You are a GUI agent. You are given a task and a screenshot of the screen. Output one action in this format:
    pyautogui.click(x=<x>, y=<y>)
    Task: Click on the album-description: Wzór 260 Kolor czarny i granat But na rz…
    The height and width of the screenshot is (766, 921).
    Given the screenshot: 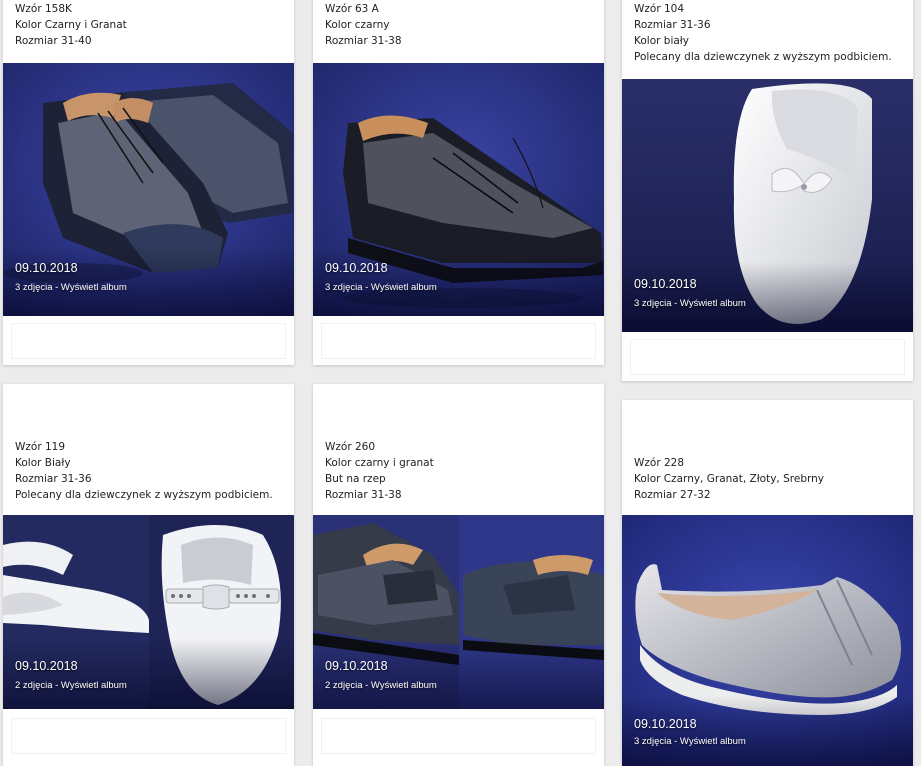 What is the action you would take?
    pyautogui.click(x=379, y=471)
    